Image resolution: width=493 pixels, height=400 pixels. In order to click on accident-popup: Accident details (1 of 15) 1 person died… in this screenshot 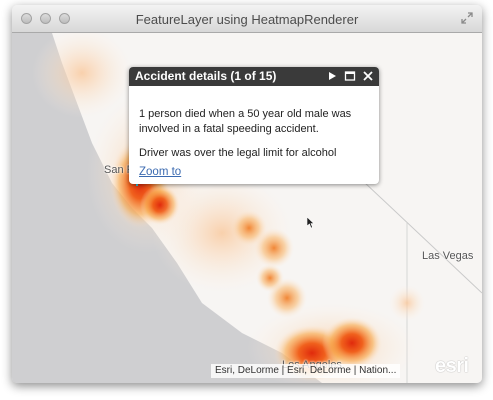, I will do `click(254, 125)`.